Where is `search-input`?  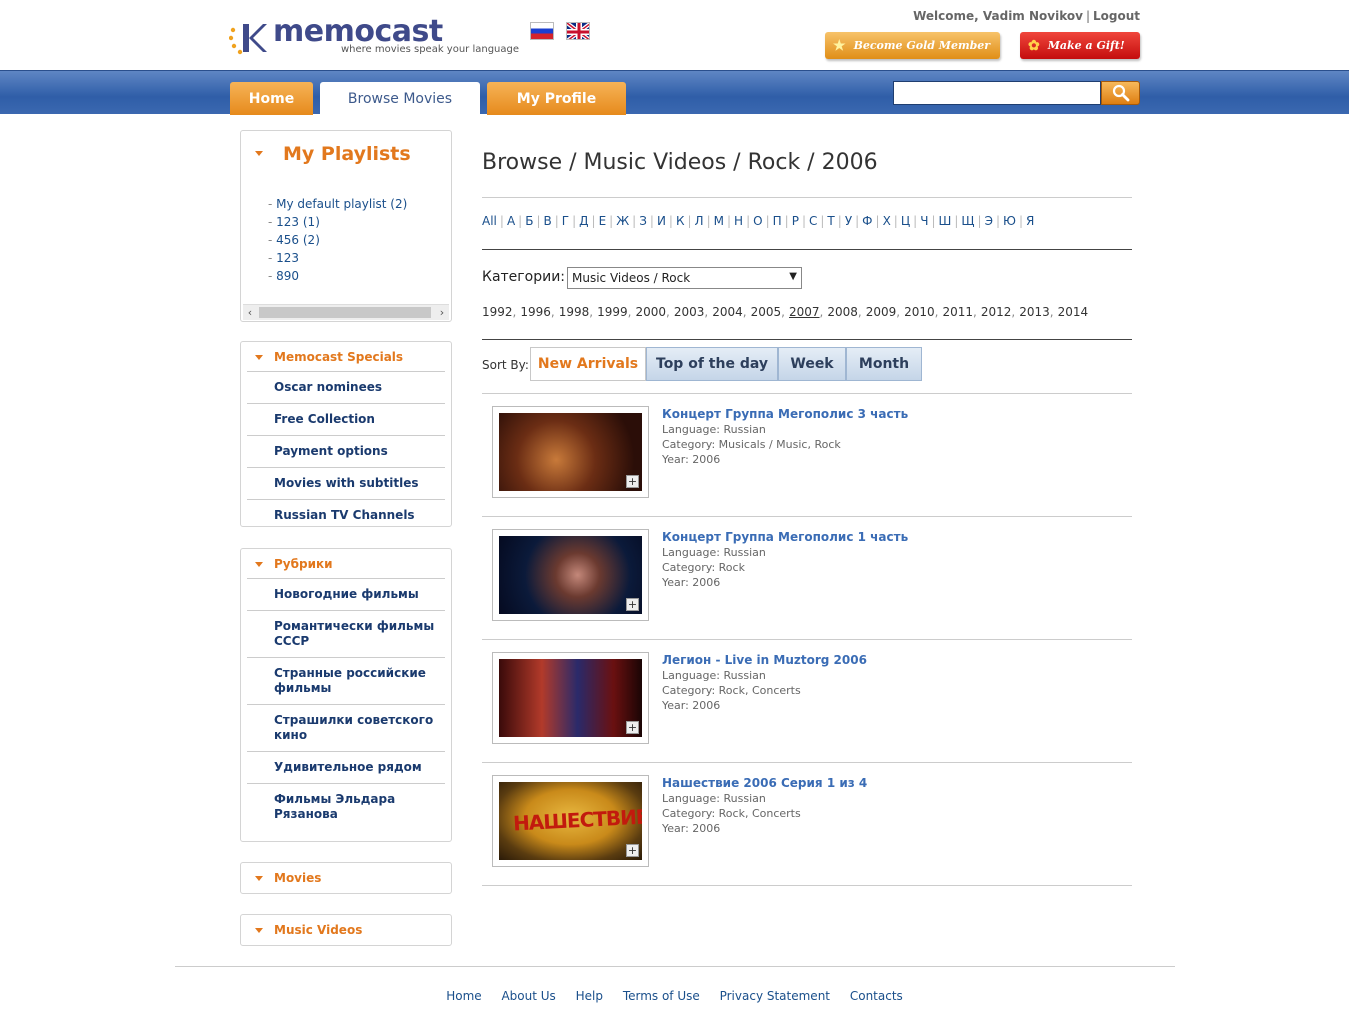 search-input is located at coordinates (997, 93).